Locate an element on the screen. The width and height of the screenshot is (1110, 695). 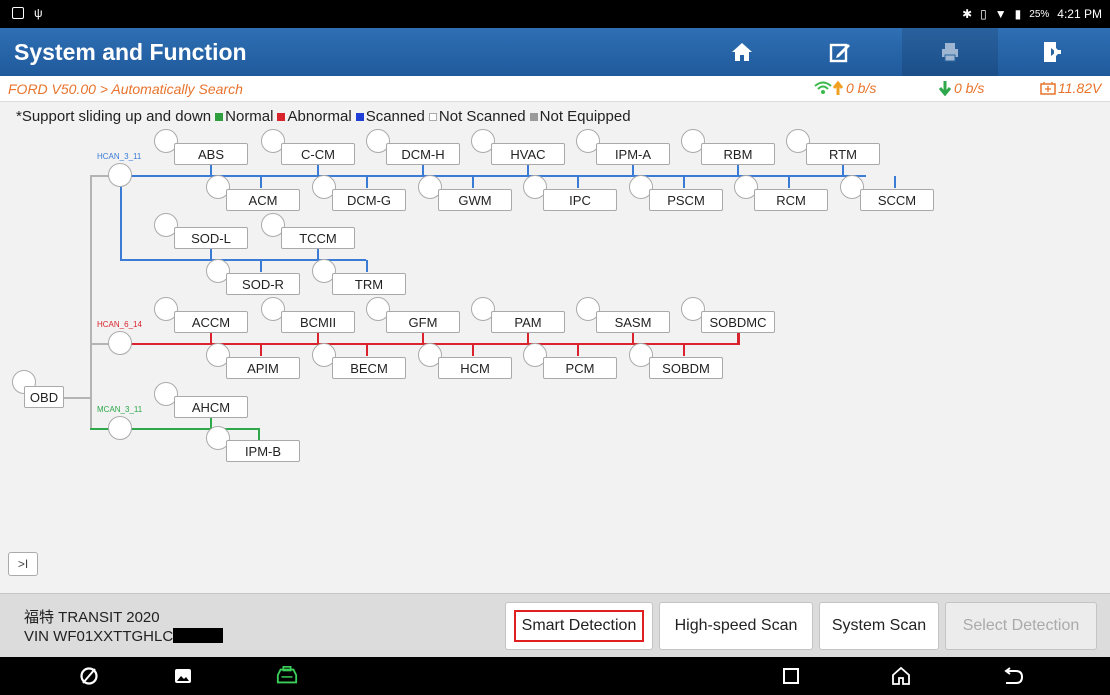
car-battery-icon is located at coordinates (1048, 88).